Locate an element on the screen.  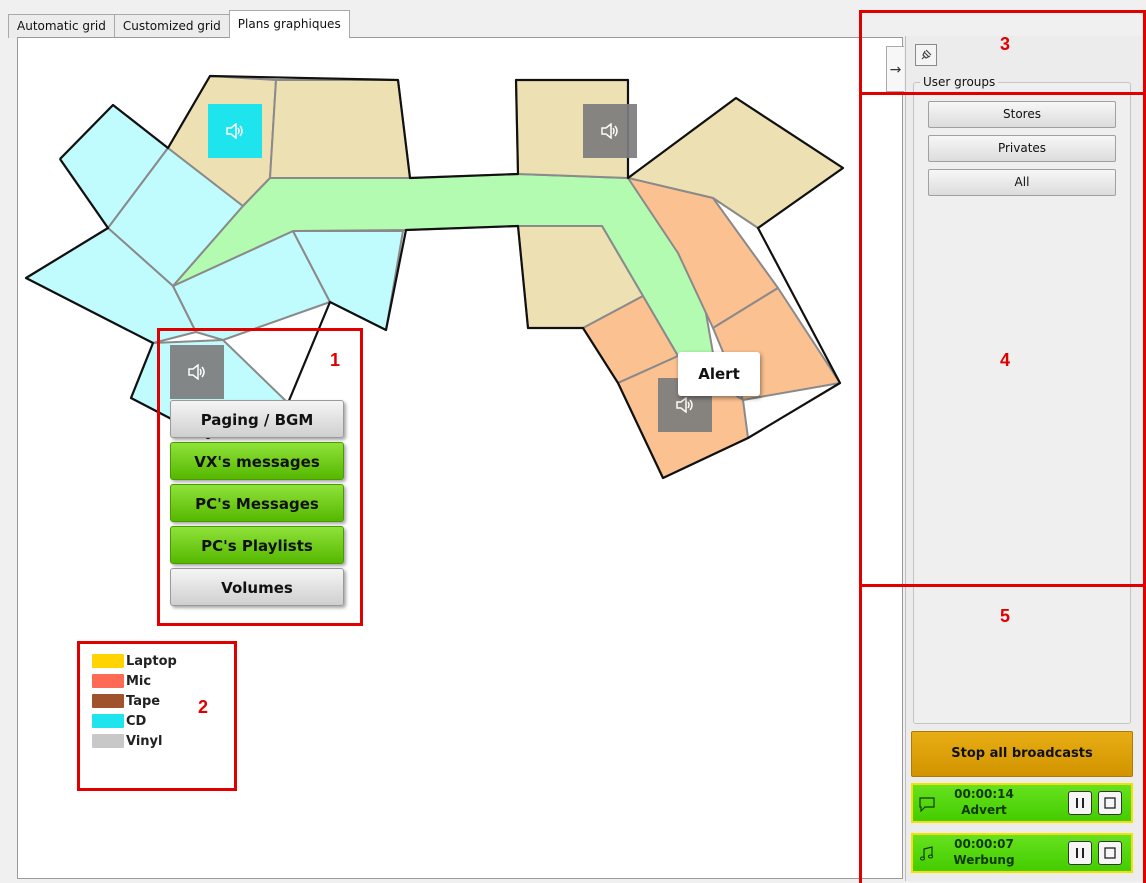
legend-item: CD is located at coordinates (134, 721).